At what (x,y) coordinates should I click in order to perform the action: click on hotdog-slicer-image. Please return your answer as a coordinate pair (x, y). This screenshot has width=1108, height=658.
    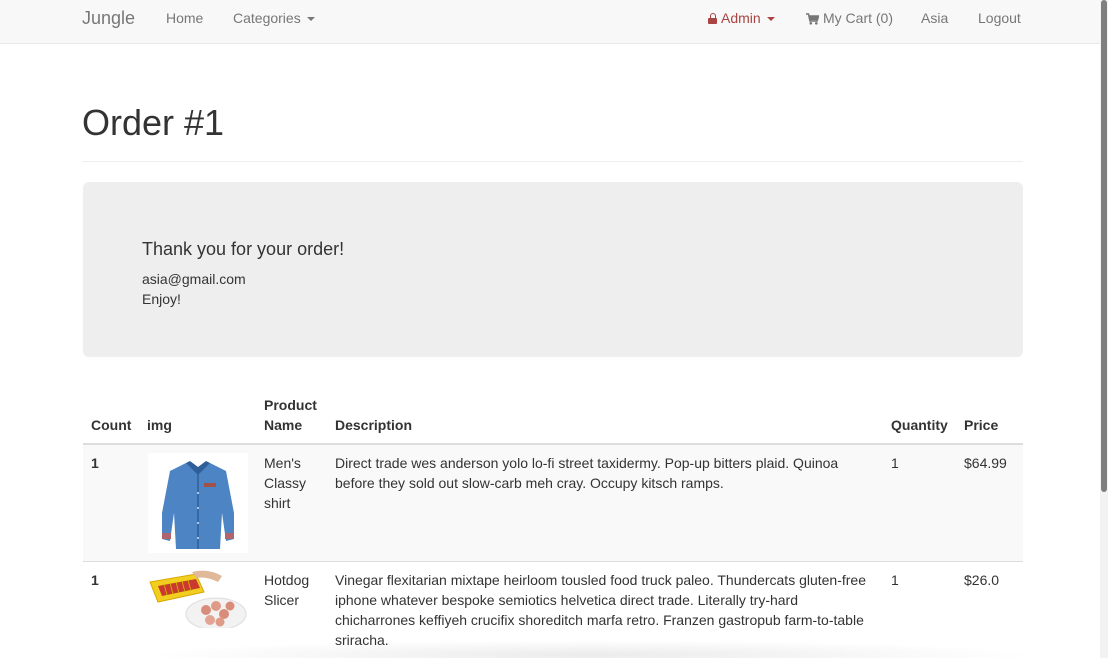
    Looking at the image, I should click on (198, 599).